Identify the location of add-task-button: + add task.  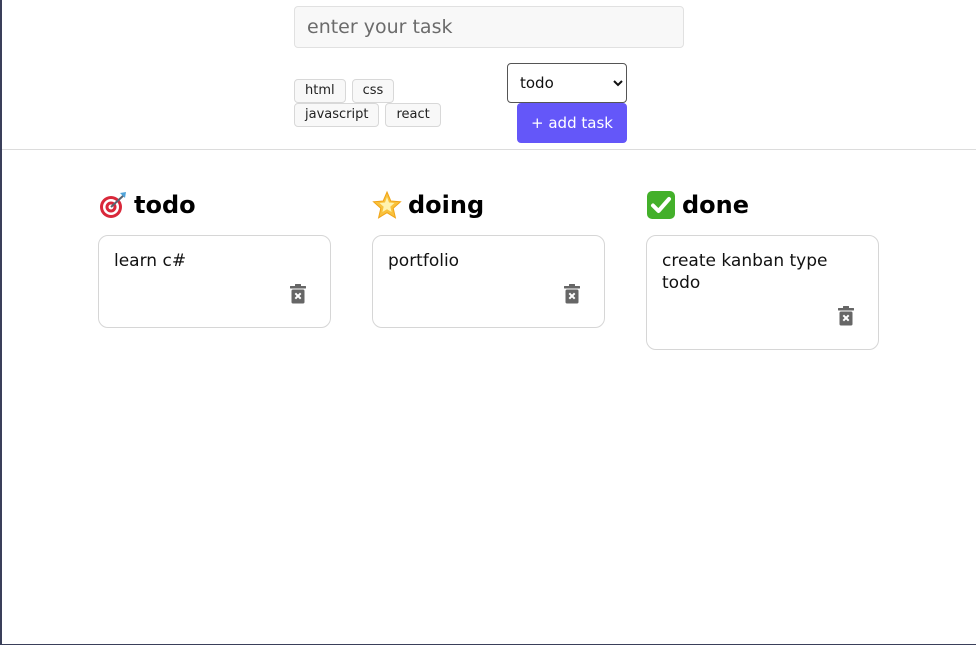
(572, 123).